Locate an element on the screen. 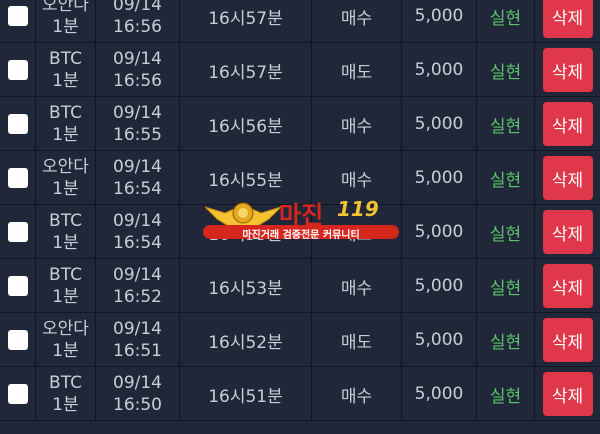  datetime-cell: 09/14 16:55 is located at coordinates (138, 124).